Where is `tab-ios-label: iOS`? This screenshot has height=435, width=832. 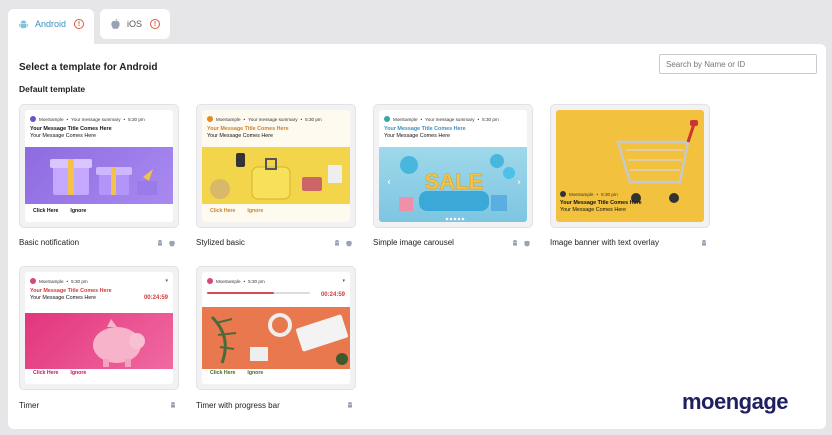
tab-ios-label: iOS is located at coordinates (135, 24).